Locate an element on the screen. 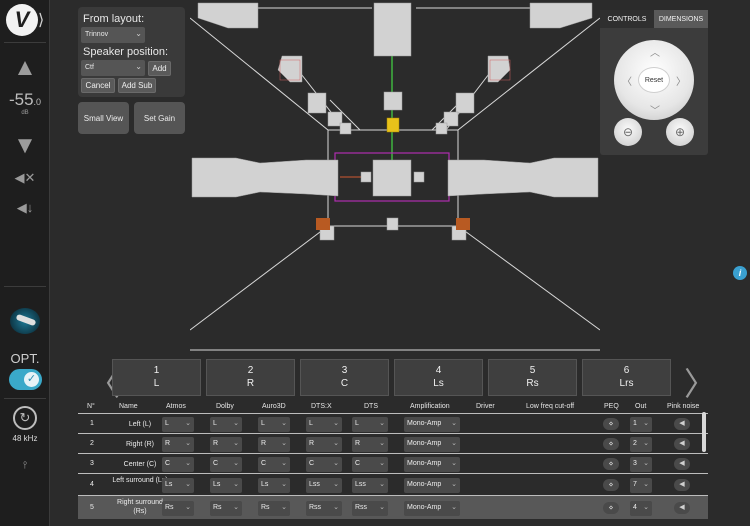 Image resolution: width=750 pixels, height=526 pixels. add-sub-button: Add Sub is located at coordinates (137, 85).